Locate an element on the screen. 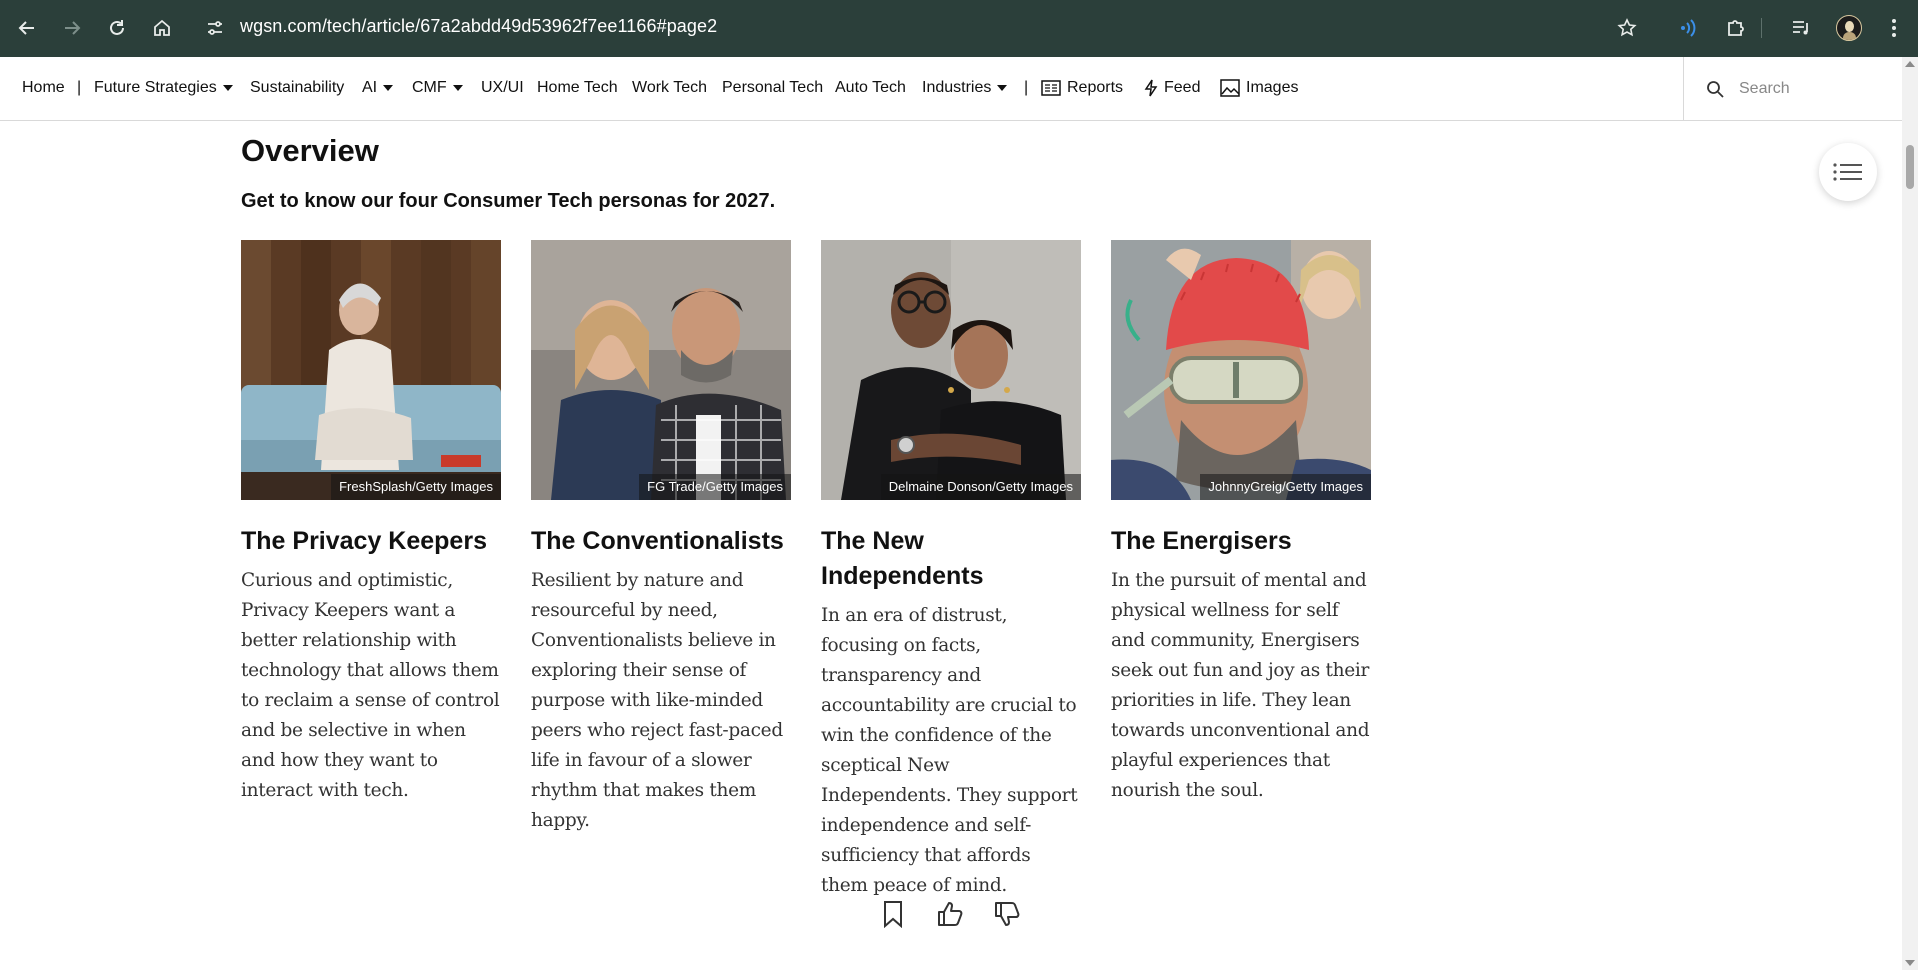 This screenshot has height=970, width=1918. persona-photo: FreshSplash/Getty Images is located at coordinates (371, 370).